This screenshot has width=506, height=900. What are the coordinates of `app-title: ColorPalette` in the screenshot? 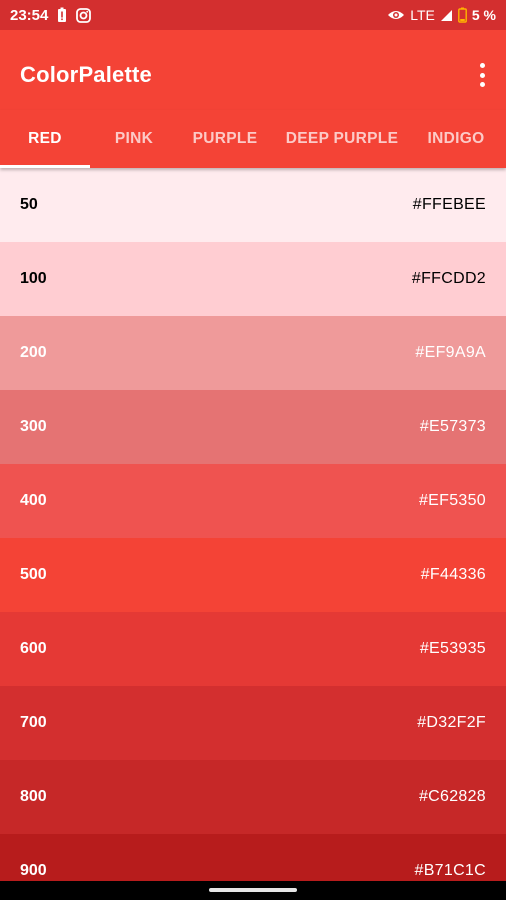 It's located at (86, 74).